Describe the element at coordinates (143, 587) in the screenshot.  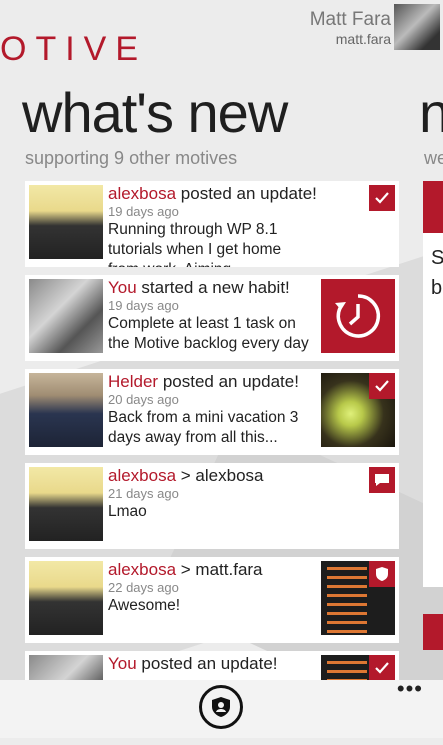
I see `feed-time: 22 days ago` at that location.